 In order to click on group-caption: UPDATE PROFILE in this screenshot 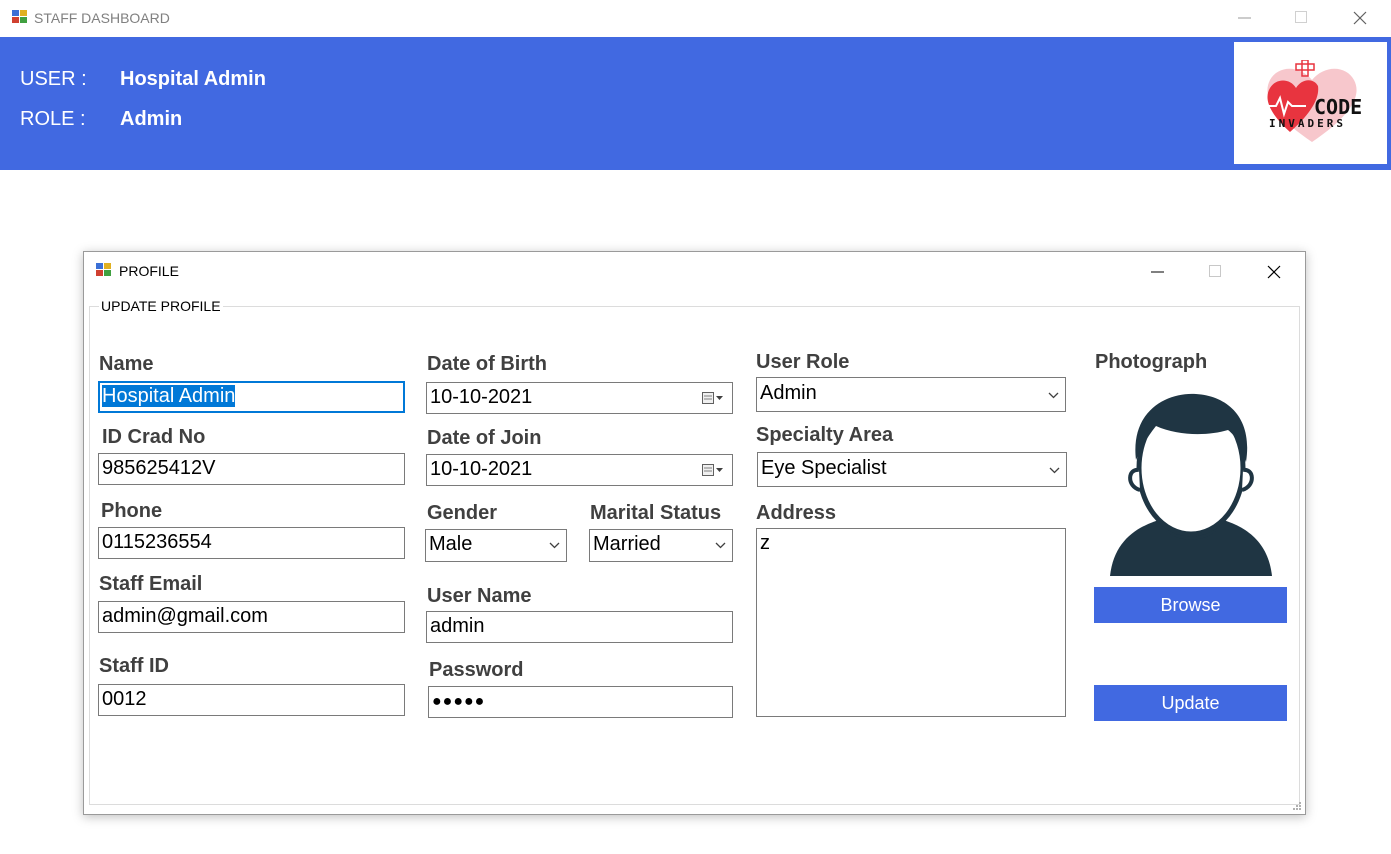, I will do `click(161, 306)`.